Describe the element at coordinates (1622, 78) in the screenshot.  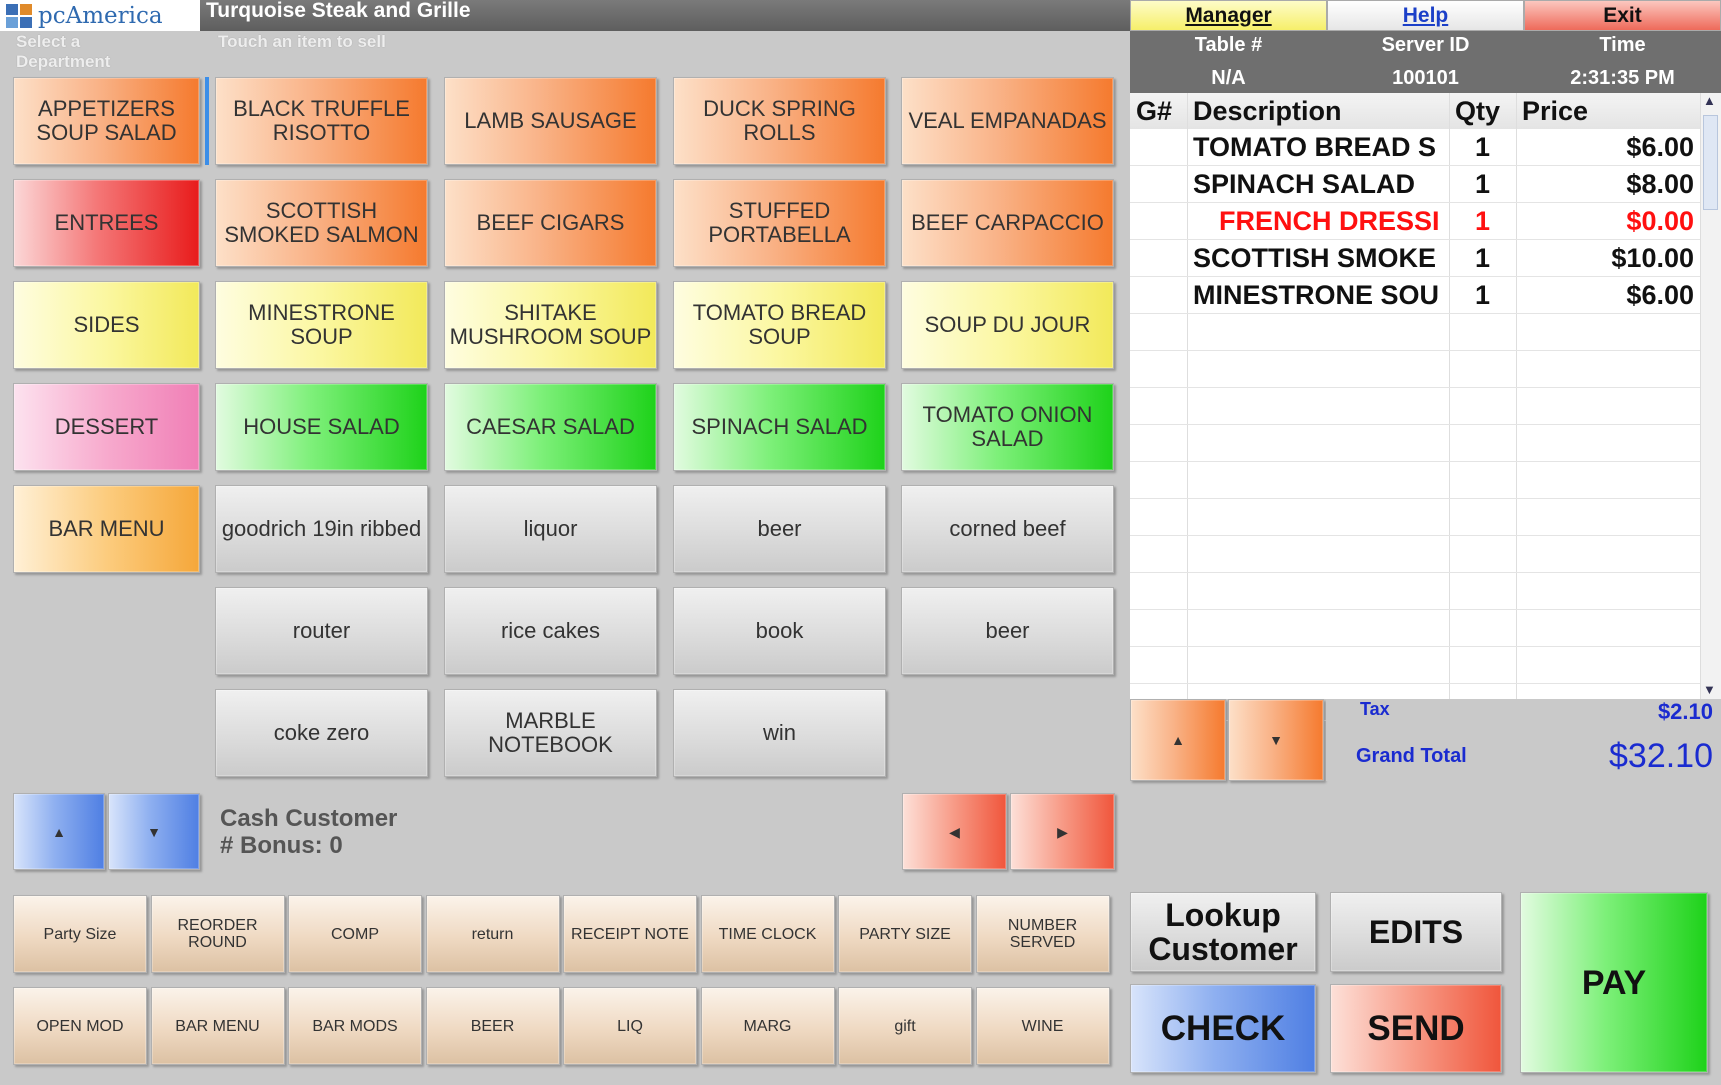
I see `time-value: 2:31:35 PM` at that location.